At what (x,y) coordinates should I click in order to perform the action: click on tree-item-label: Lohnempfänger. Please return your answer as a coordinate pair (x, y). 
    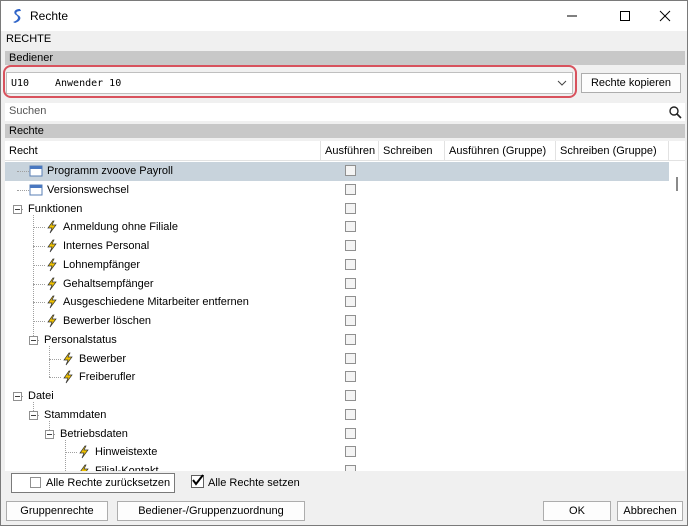
    Looking at the image, I should click on (102, 264).